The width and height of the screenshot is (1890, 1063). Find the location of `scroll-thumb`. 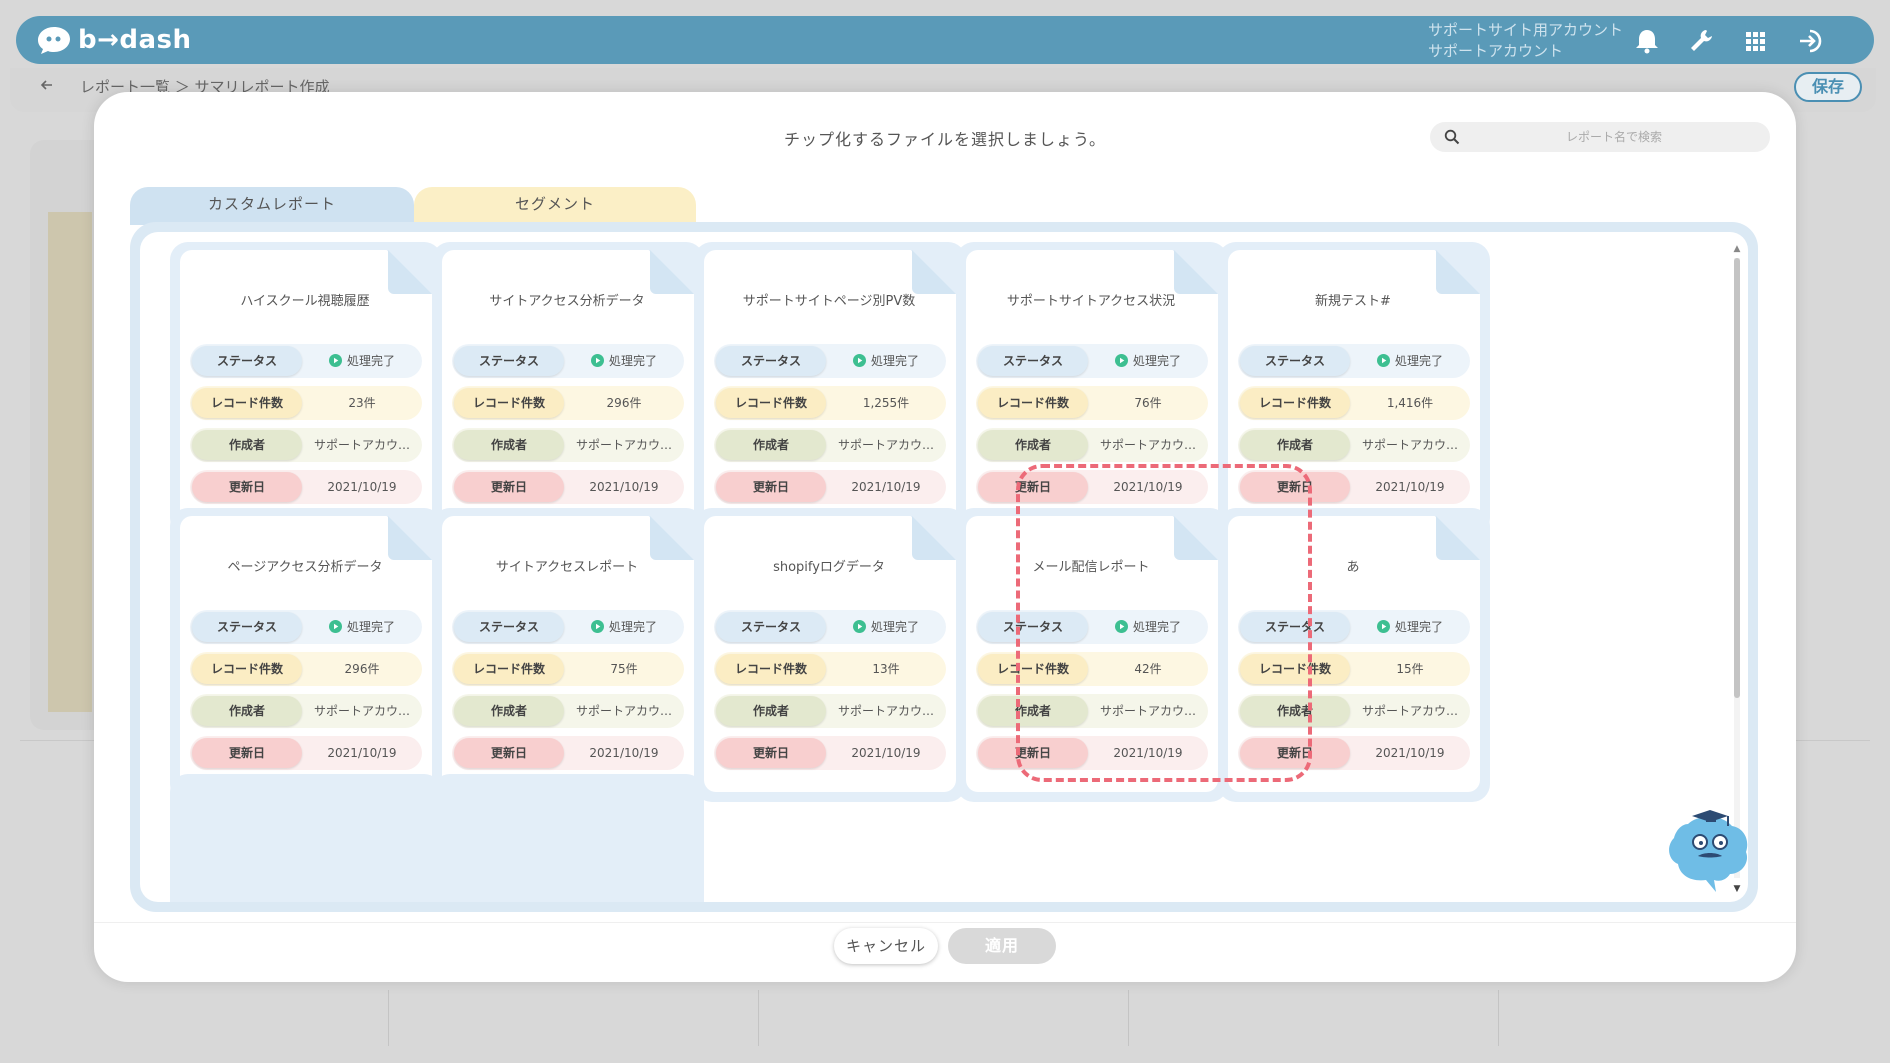

scroll-thumb is located at coordinates (1737, 478).